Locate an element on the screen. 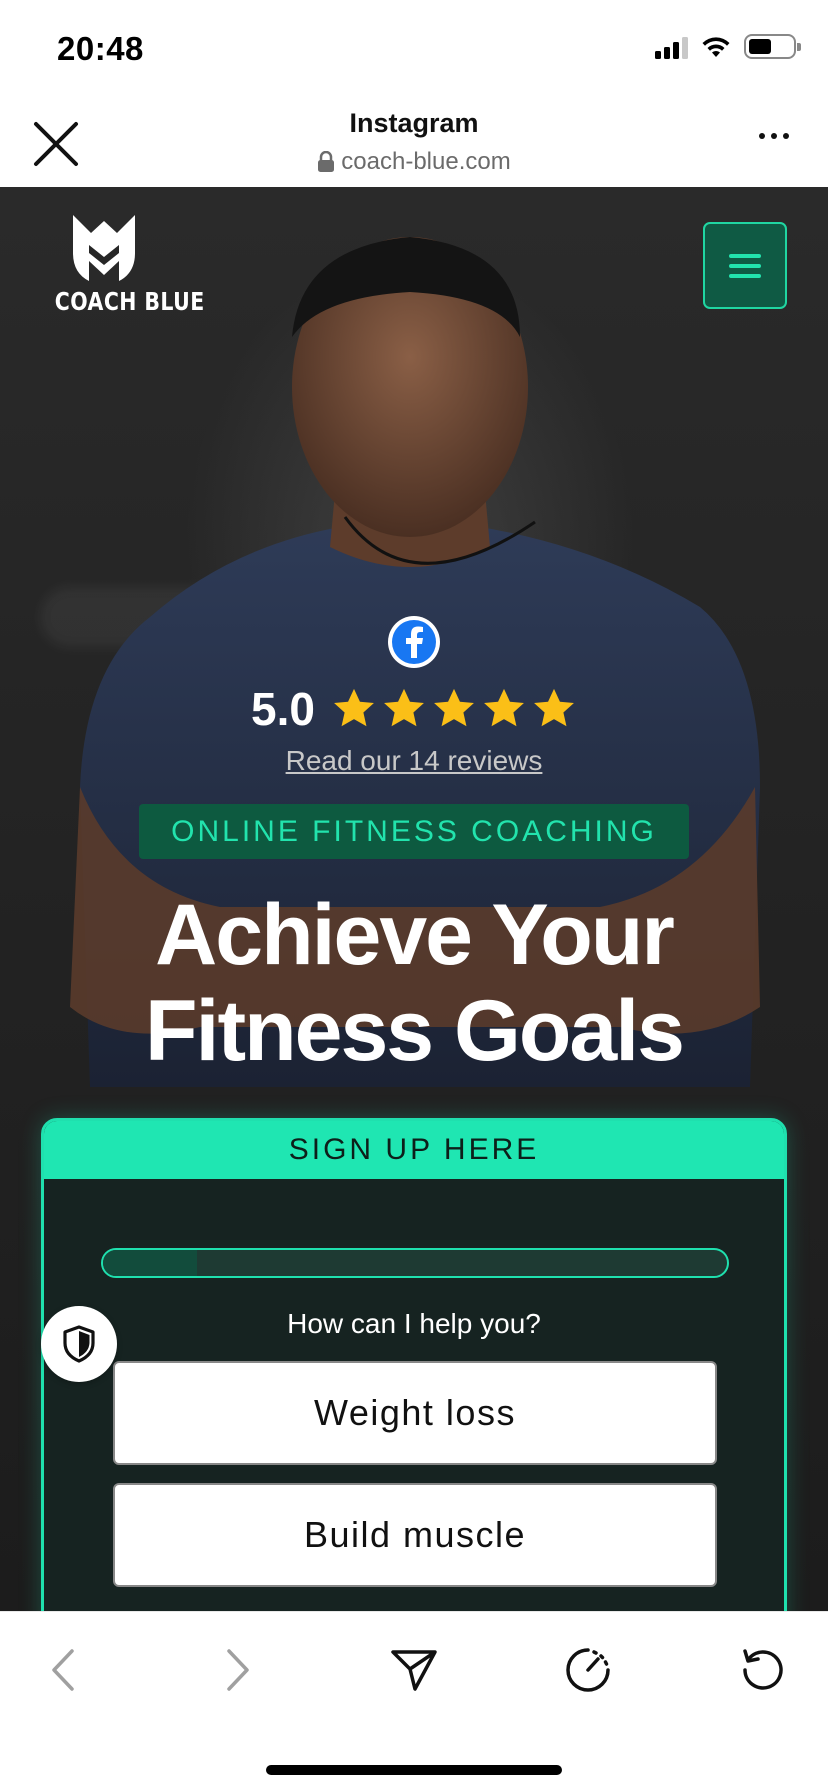 The width and height of the screenshot is (828, 1792). share-button is located at coordinates (414, 1670).